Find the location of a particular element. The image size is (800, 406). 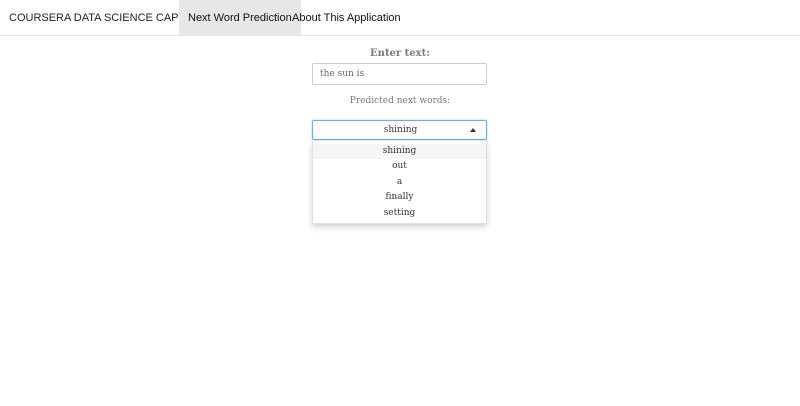

enter-text-label: Enter text: is located at coordinates (400, 53).